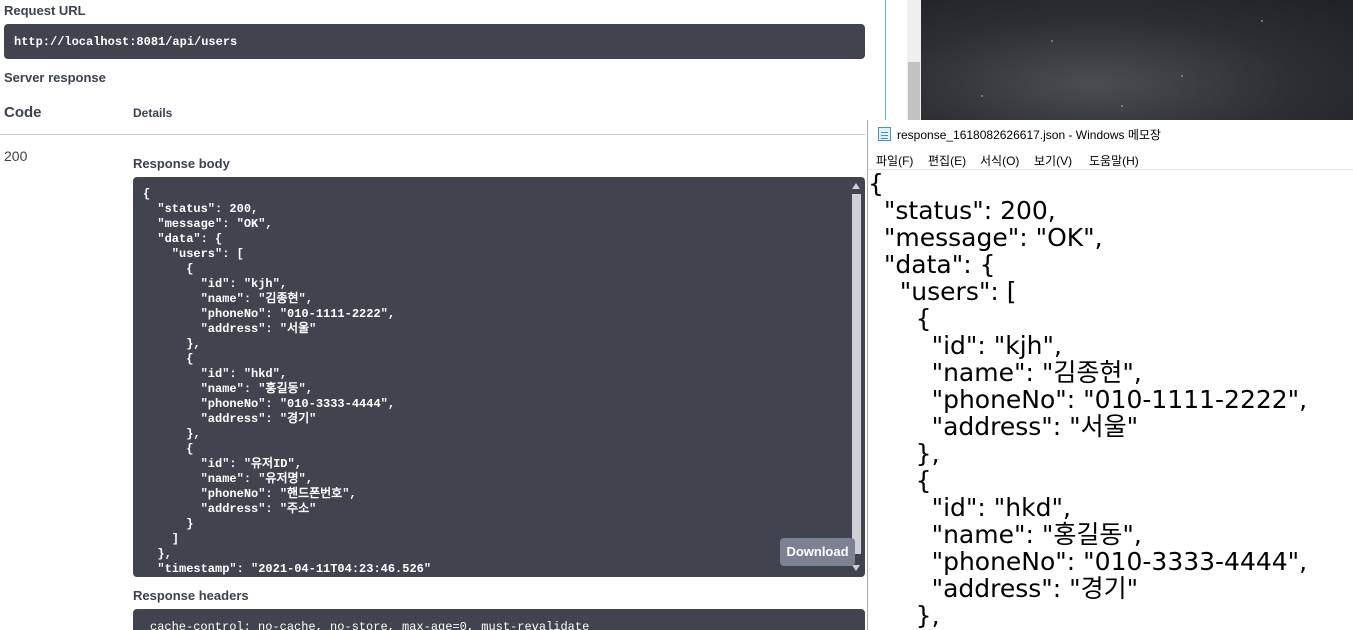 The height and width of the screenshot is (630, 1353). What do you see at coordinates (45, 10) in the screenshot?
I see `request-url-label: Request URL` at bounding box center [45, 10].